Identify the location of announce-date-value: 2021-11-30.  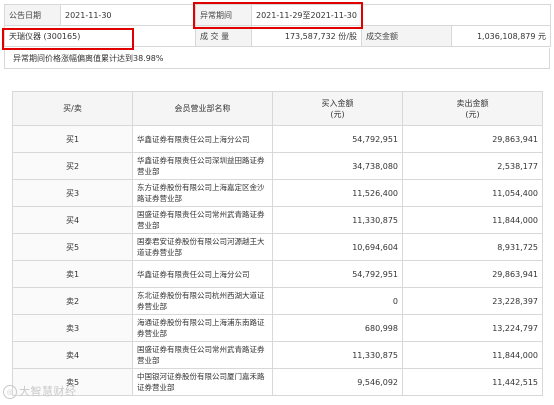
(128, 15).